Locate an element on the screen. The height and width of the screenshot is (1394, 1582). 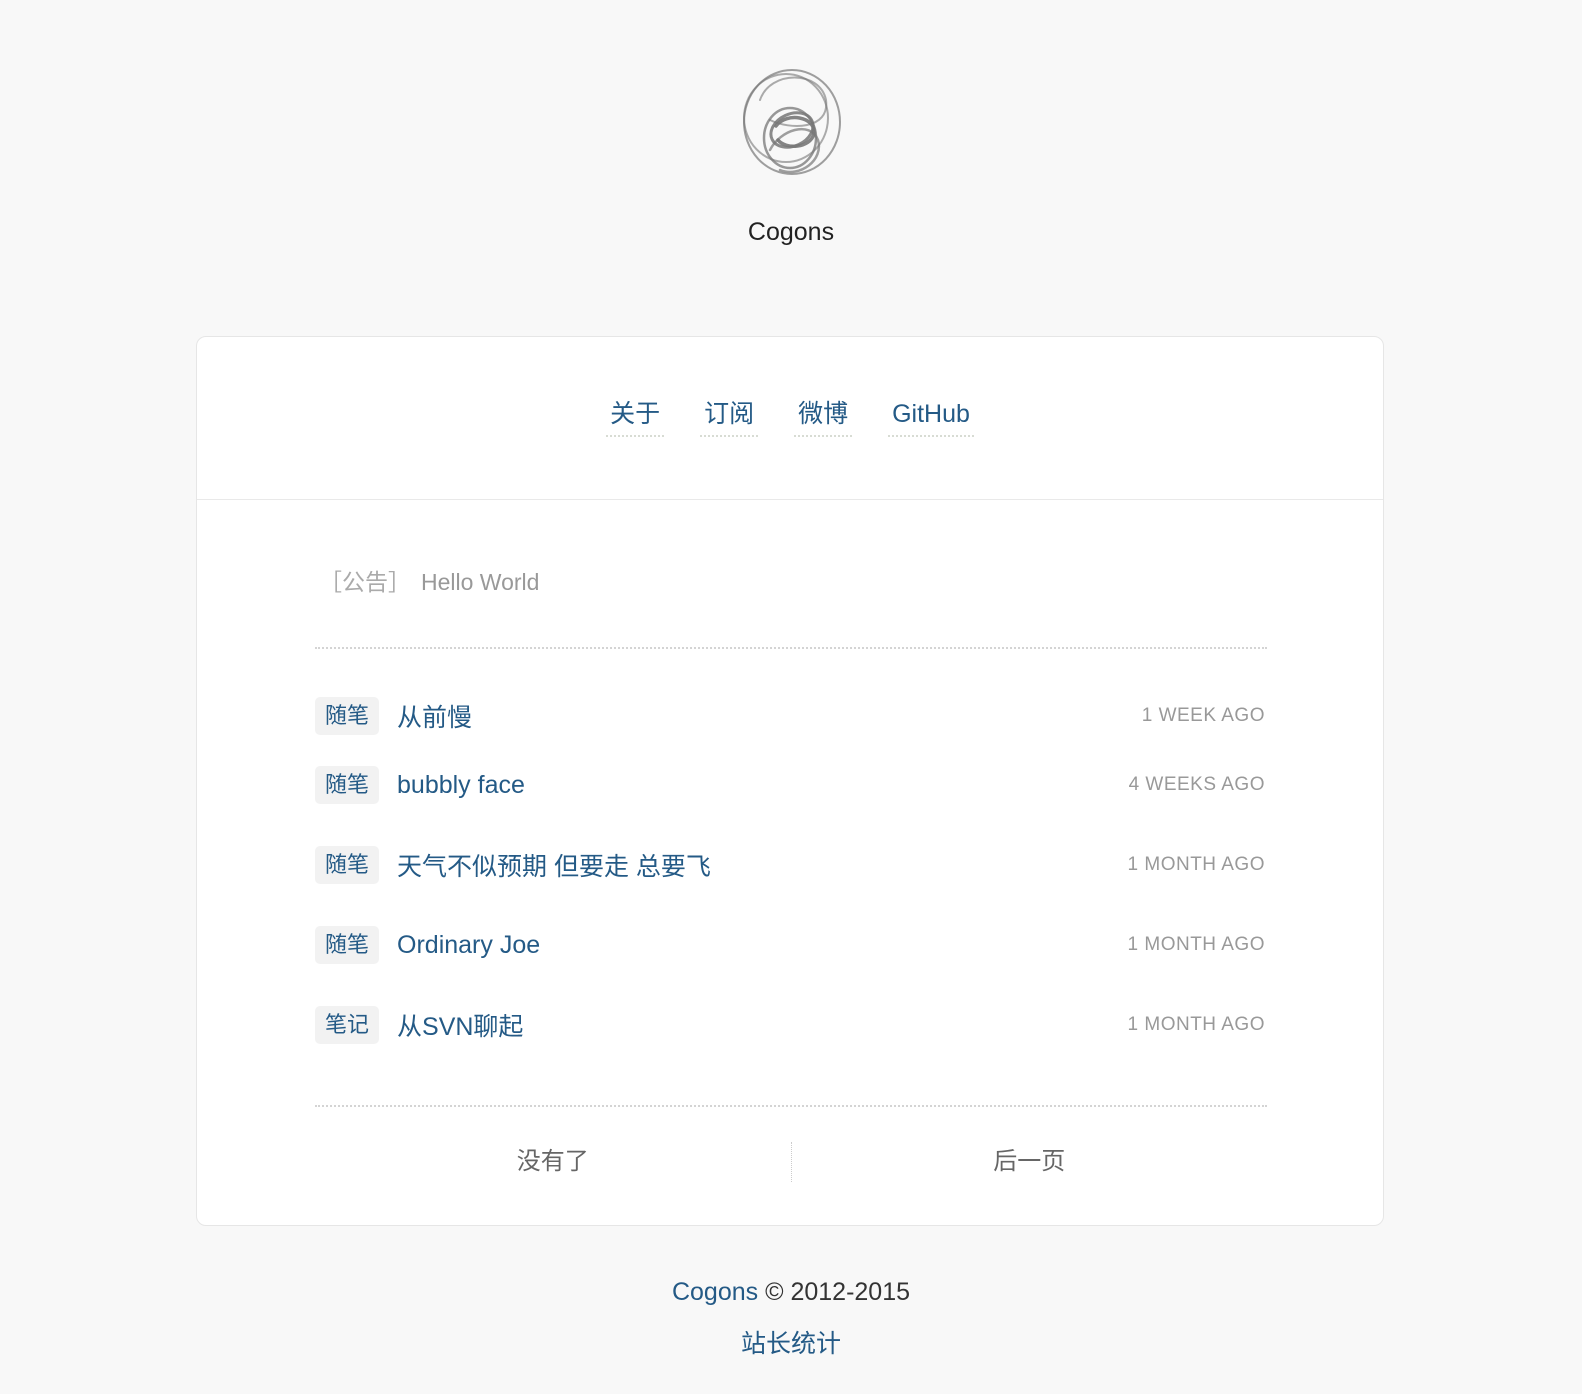
notice: ［公告］ Hello World is located at coordinates (429, 580).